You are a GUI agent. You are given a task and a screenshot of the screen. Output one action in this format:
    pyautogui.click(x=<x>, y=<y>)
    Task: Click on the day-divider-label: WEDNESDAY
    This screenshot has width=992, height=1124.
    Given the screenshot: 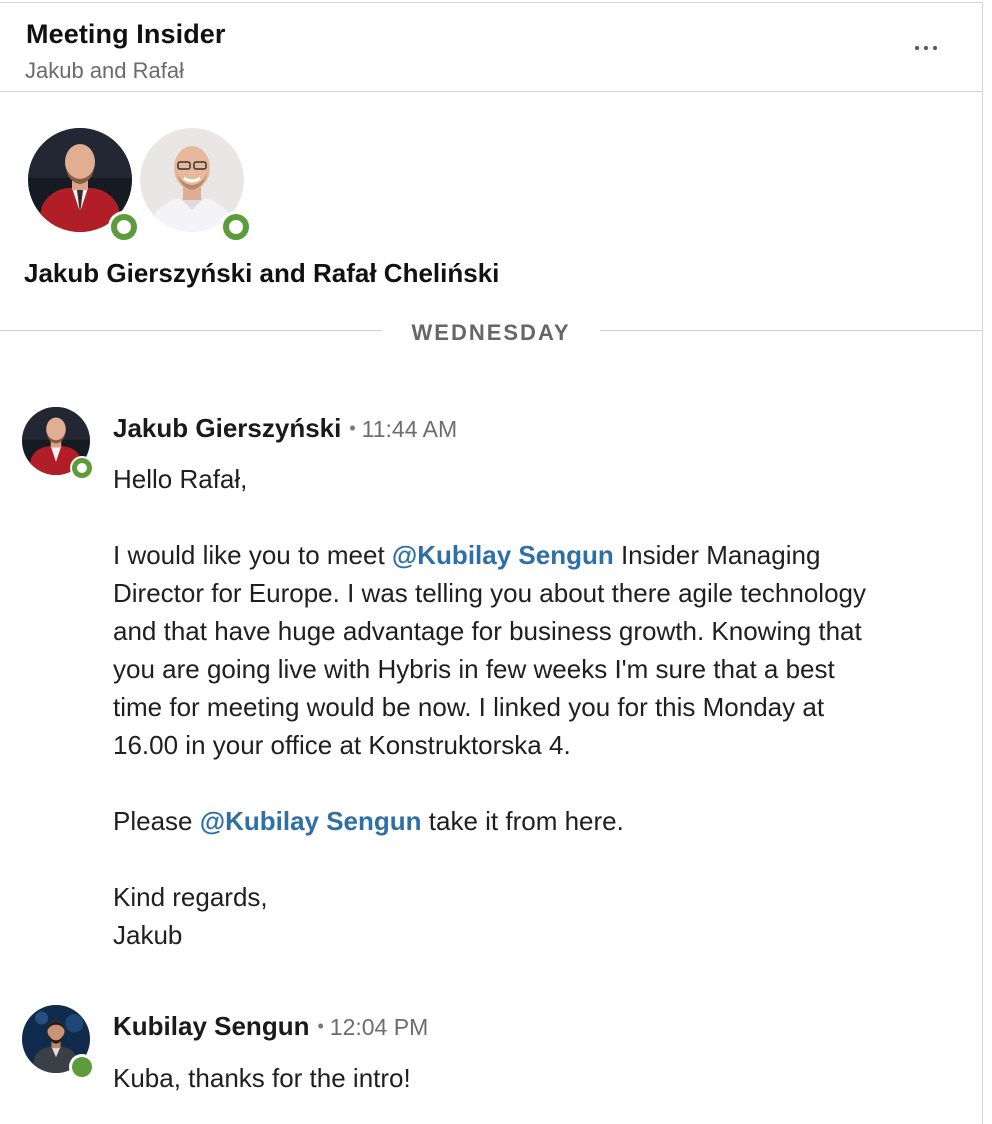 What is the action you would take?
    pyautogui.click(x=491, y=332)
    